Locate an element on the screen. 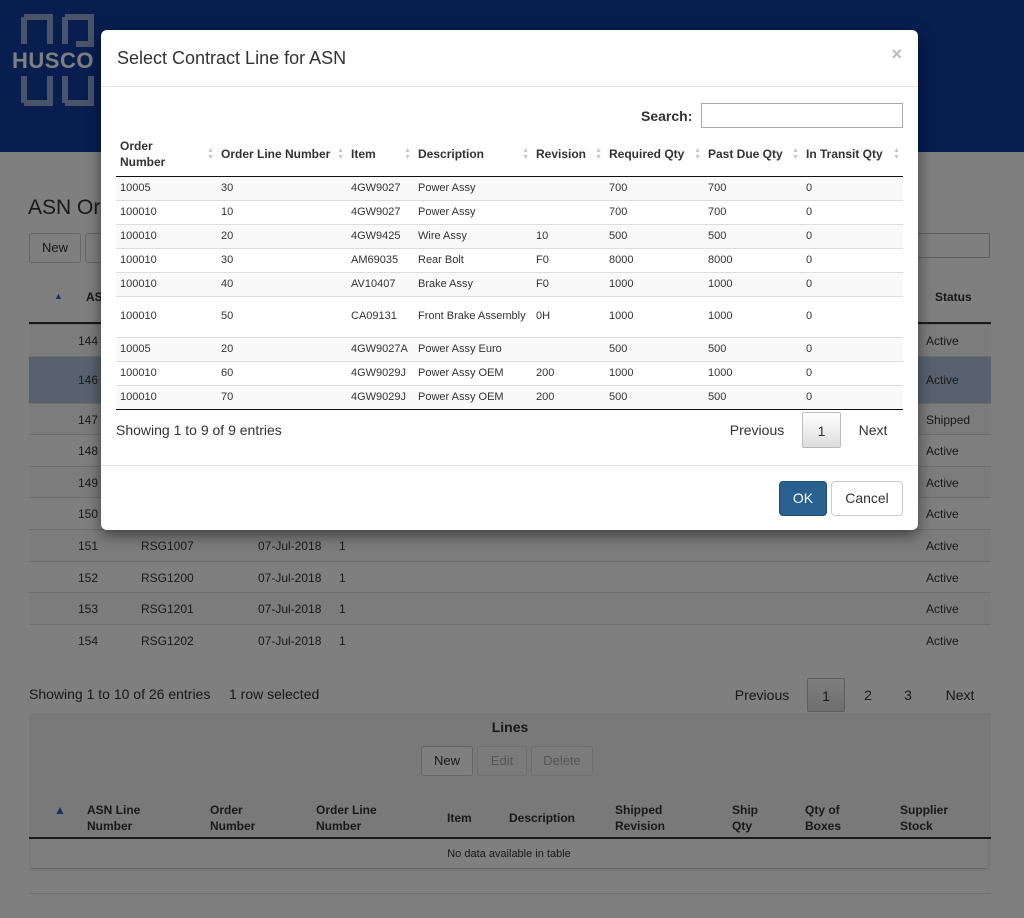 This screenshot has height=918, width=1024. column-header-label: Order Number is located at coordinates (143, 154).